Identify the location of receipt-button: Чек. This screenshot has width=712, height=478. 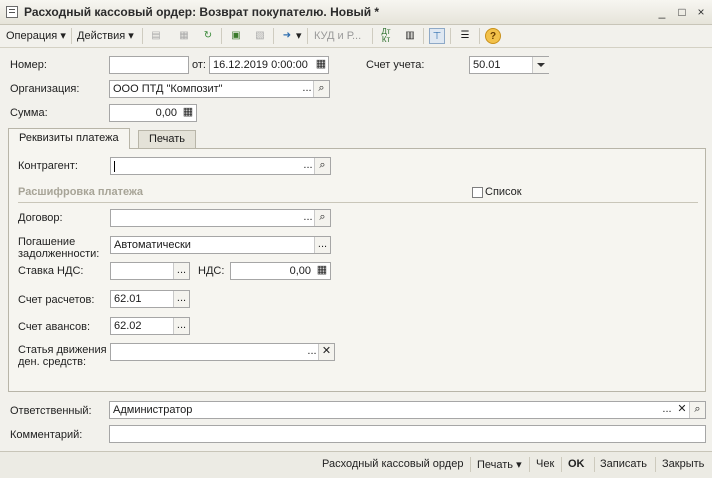
(545, 464).